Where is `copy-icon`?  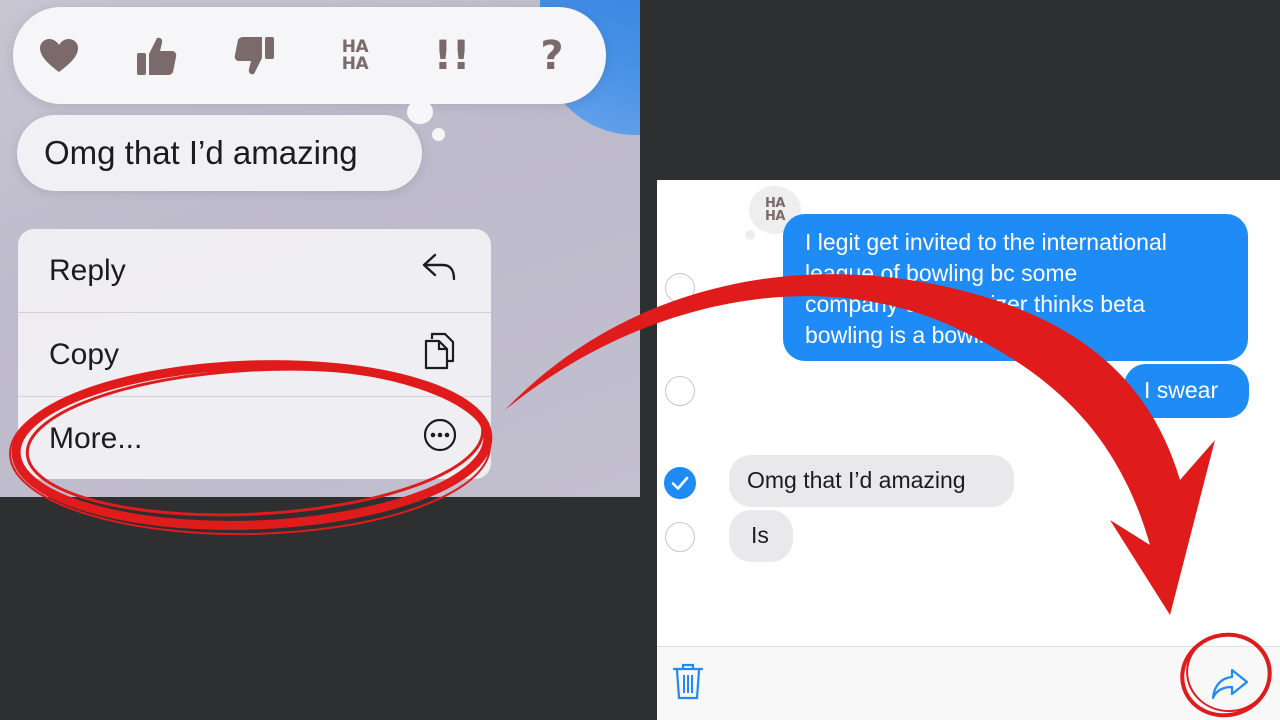 copy-icon is located at coordinates (440, 355).